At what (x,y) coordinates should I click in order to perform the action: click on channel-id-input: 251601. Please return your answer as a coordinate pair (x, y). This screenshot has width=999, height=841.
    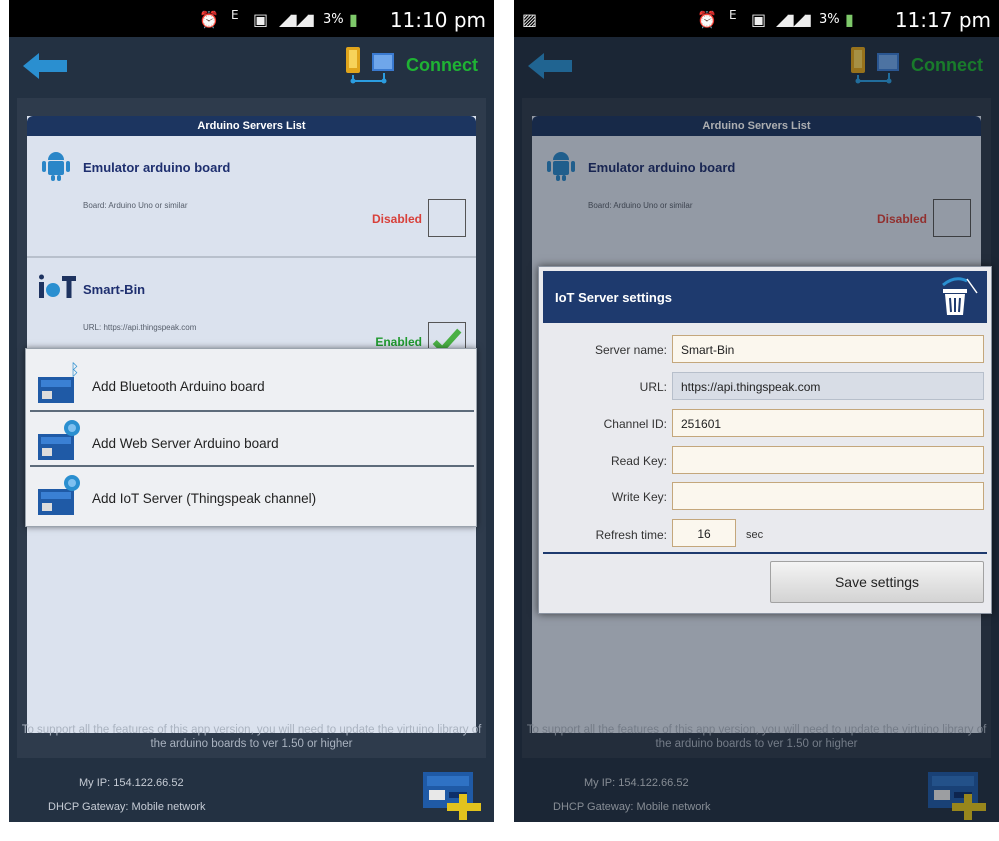
    Looking at the image, I should click on (828, 423).